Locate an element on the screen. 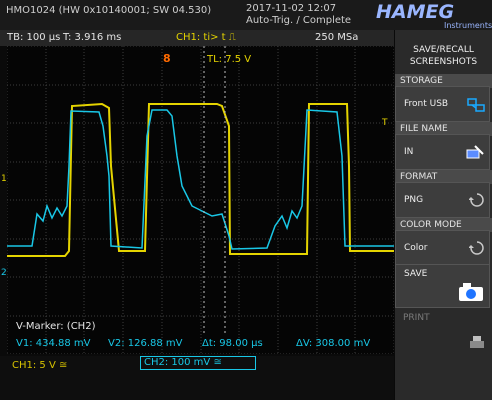  marker-dt: Δt: 98.00 µs is located at coordinates (232, 343).